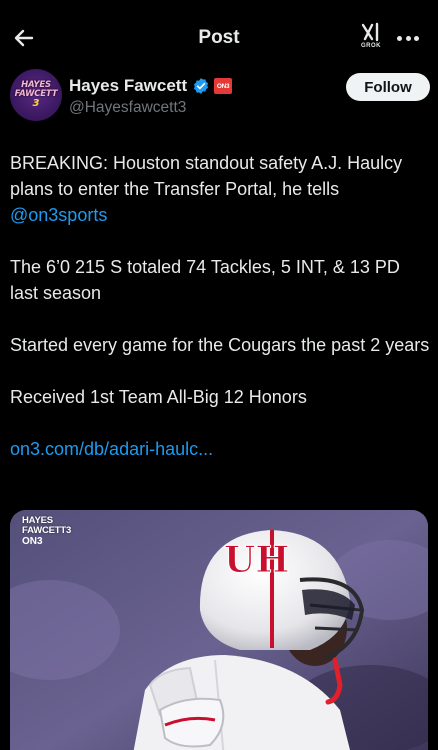  Describe the element at coordinates (371, 46) in the screenshot. I see `grok-label: GROK` at that location.